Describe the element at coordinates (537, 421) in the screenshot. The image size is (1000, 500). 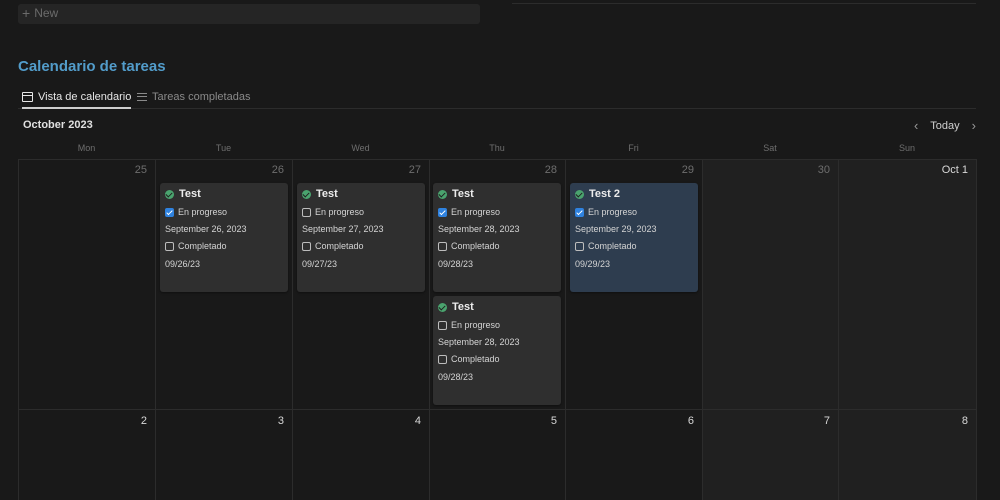
I see `day-number: 5` at that location.